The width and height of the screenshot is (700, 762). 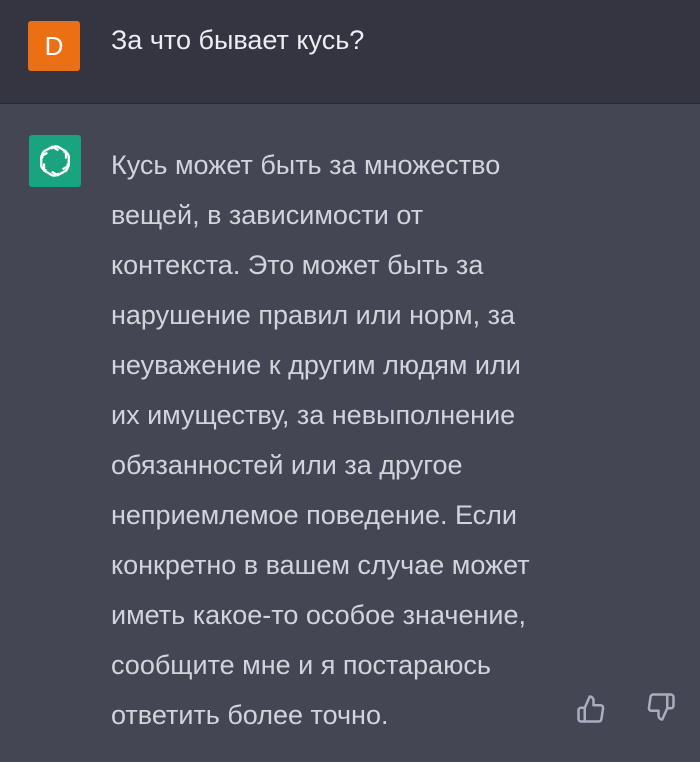 What do you see at coordinates (313, 315) in the screenshot?
I see `answer-line: нарушение правил или норм, за` at bounding box center [313, 315].